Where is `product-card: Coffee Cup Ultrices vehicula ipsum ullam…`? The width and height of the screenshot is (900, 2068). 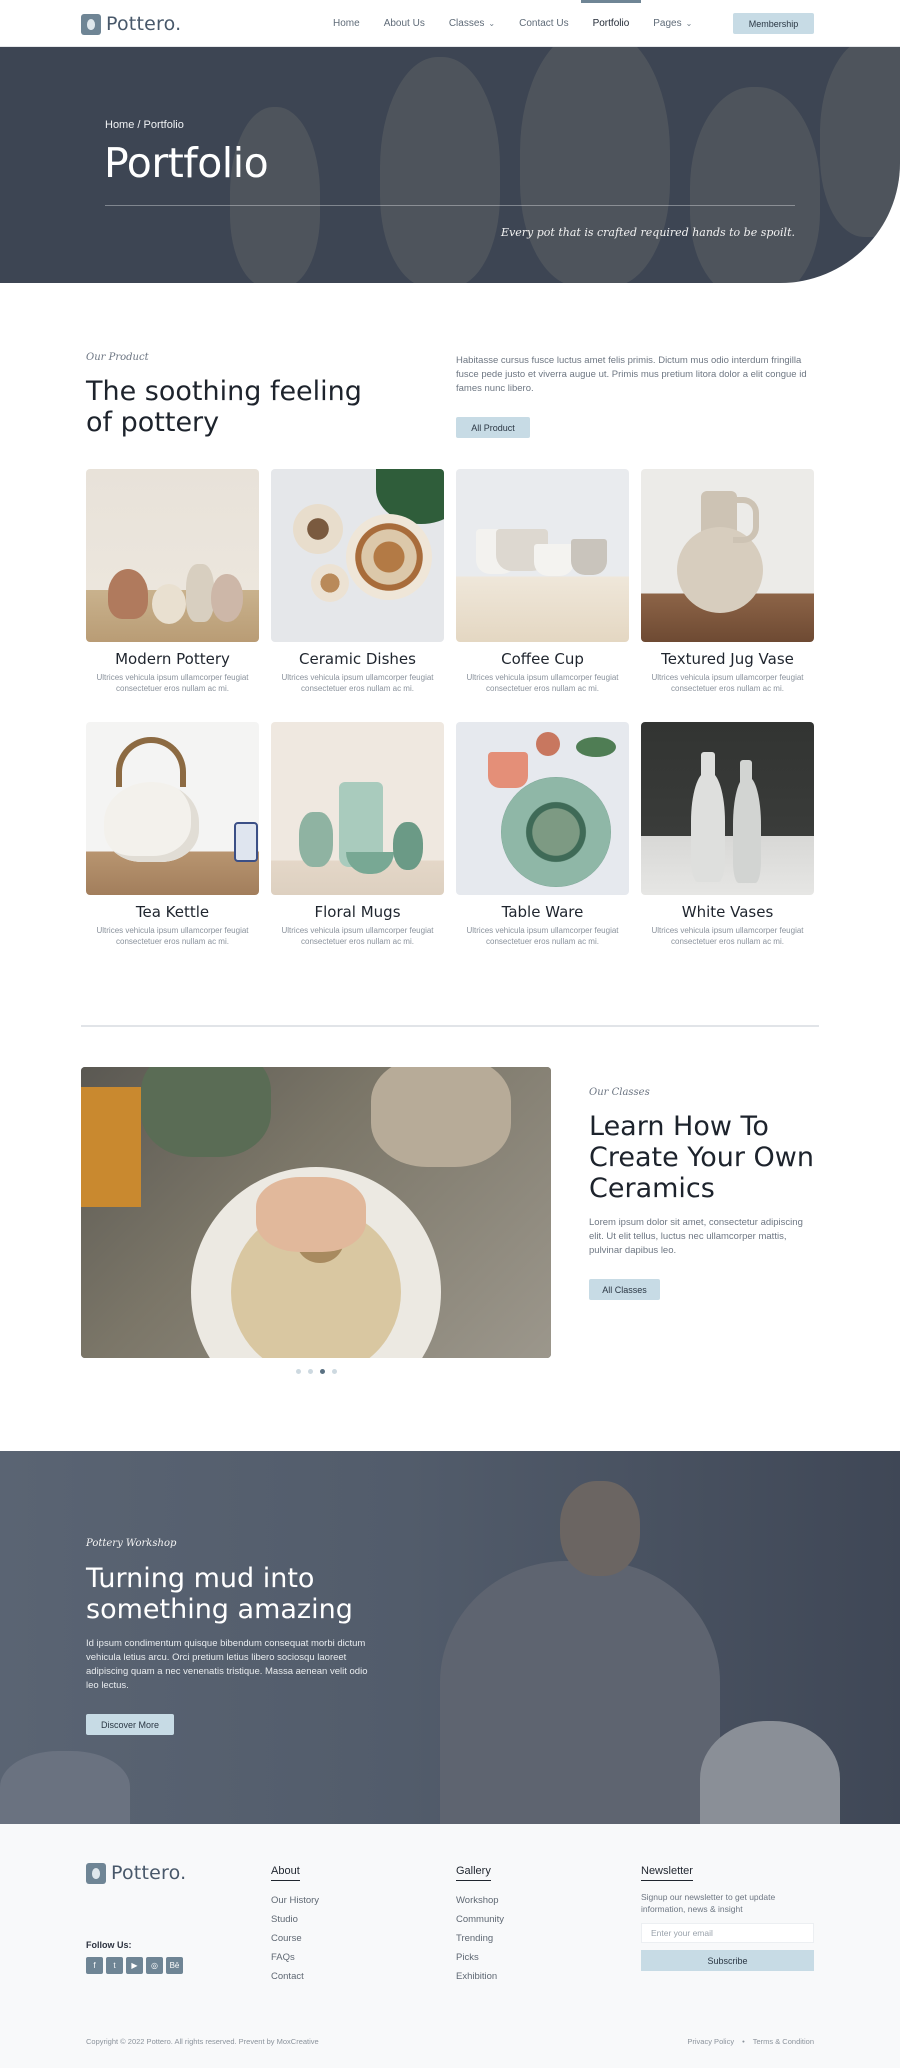
product-card: Coffee Cup Ultrices vehicula ipsum ullam… is located at coordinates (542, 584).